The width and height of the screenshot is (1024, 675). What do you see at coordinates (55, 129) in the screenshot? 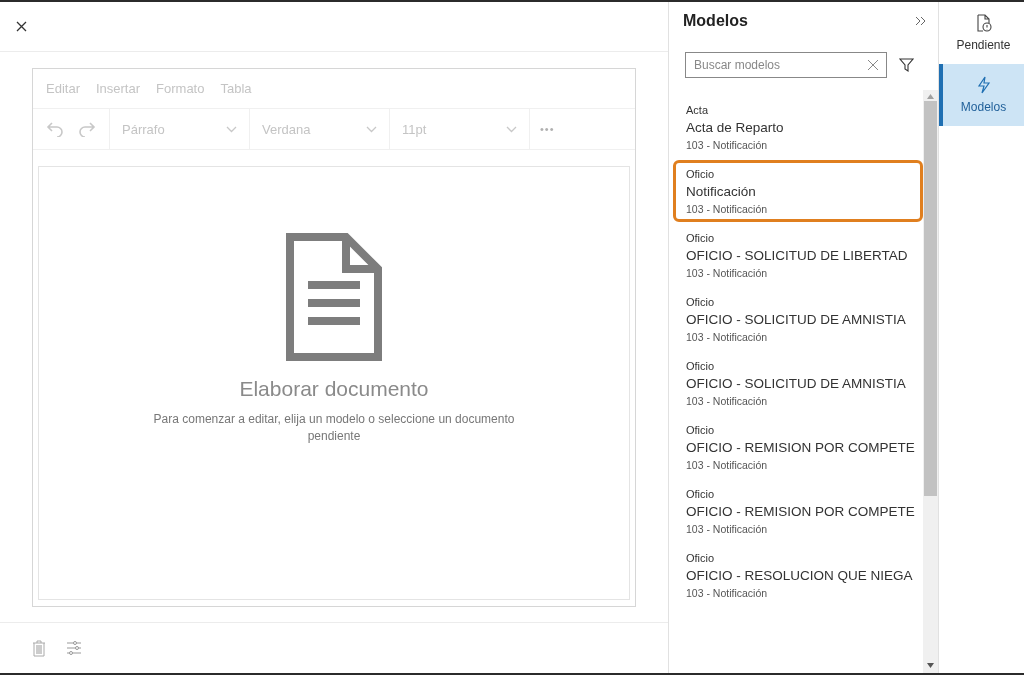
I see `undo-icon` at bounding box center [55, 129].